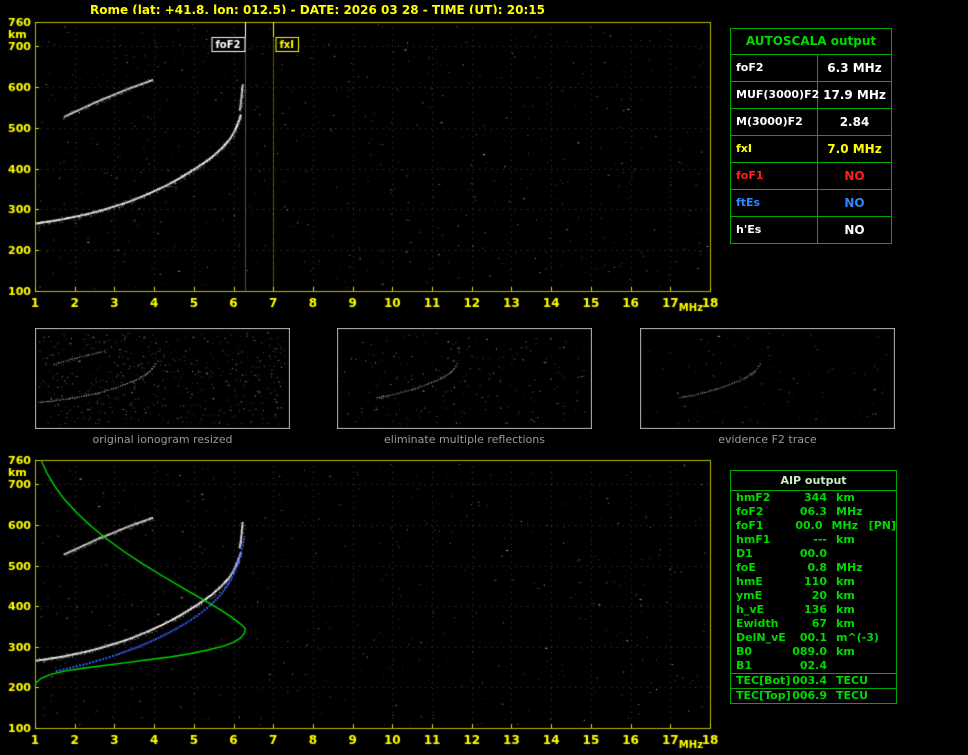 The image size is (968, 755). I want to click on aip-row-label: hmE, so click(749, 581).